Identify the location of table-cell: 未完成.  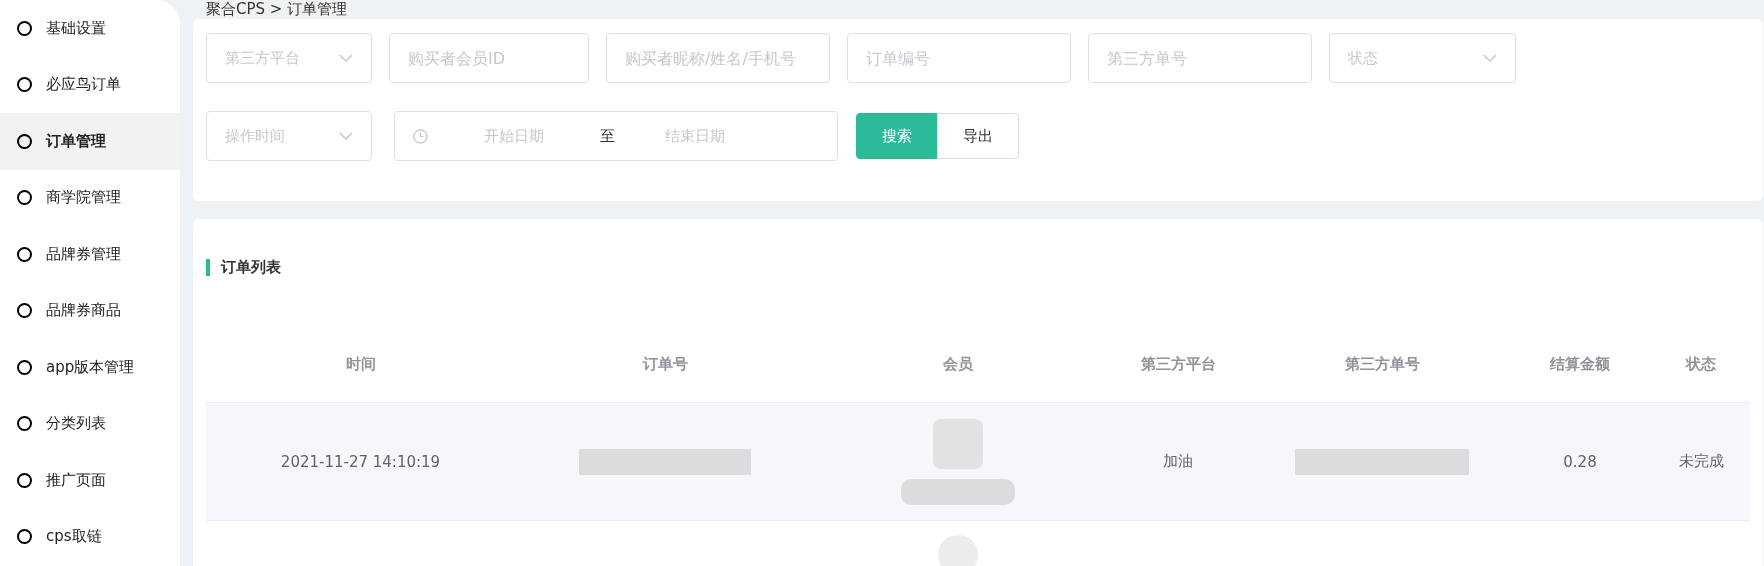
(1701, 461).